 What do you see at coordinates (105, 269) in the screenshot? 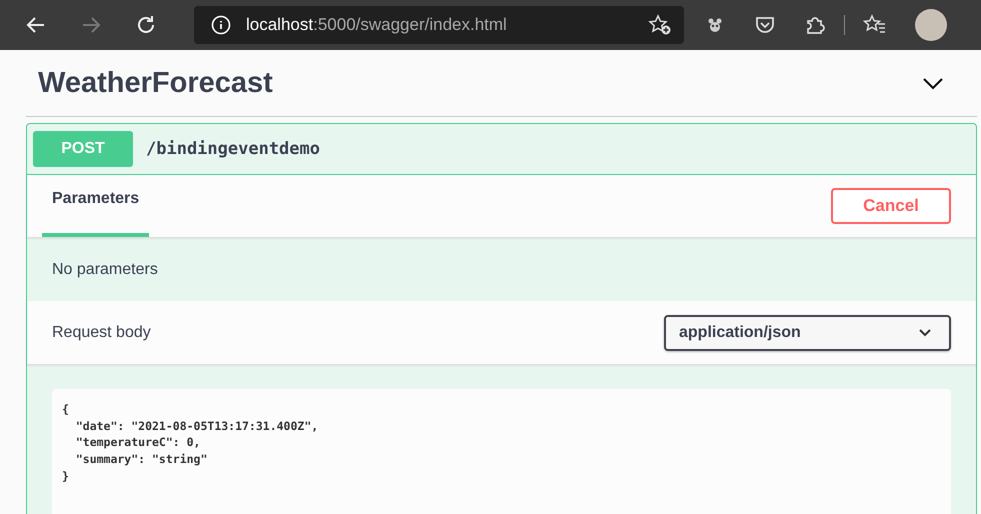
I see `no-parameters-text: No parameters` at bounding box center [105, 269].